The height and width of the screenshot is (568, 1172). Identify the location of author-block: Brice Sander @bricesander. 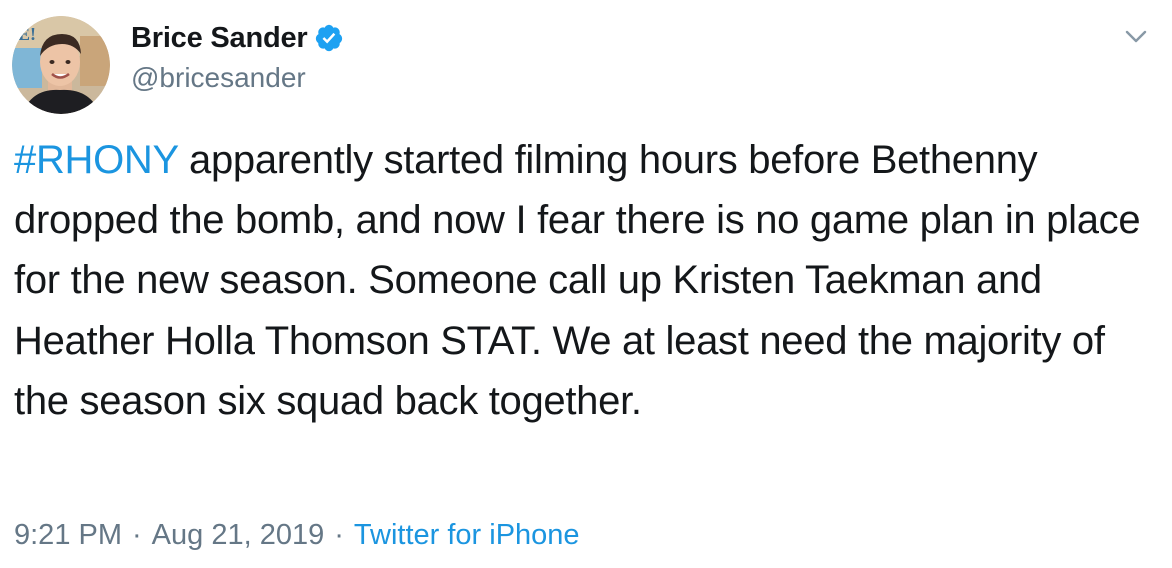
(237, 57).